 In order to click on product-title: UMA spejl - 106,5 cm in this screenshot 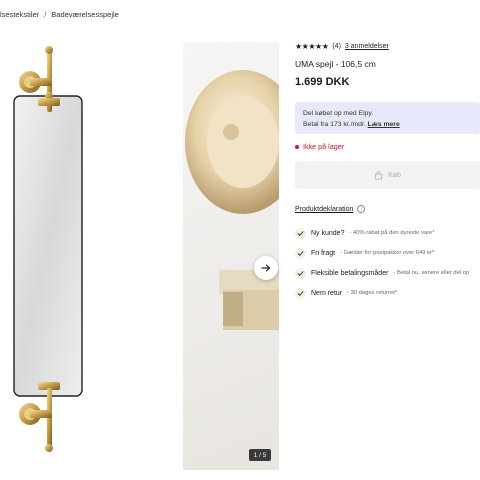, I will do `click(335, 64)`.